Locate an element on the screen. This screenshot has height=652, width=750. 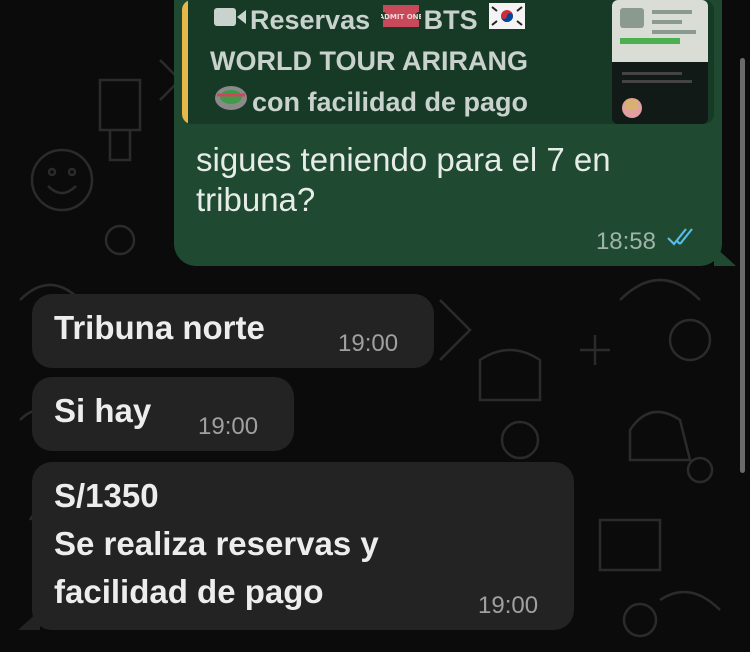
quote-accent-bar is located at coordinates (185, 62).